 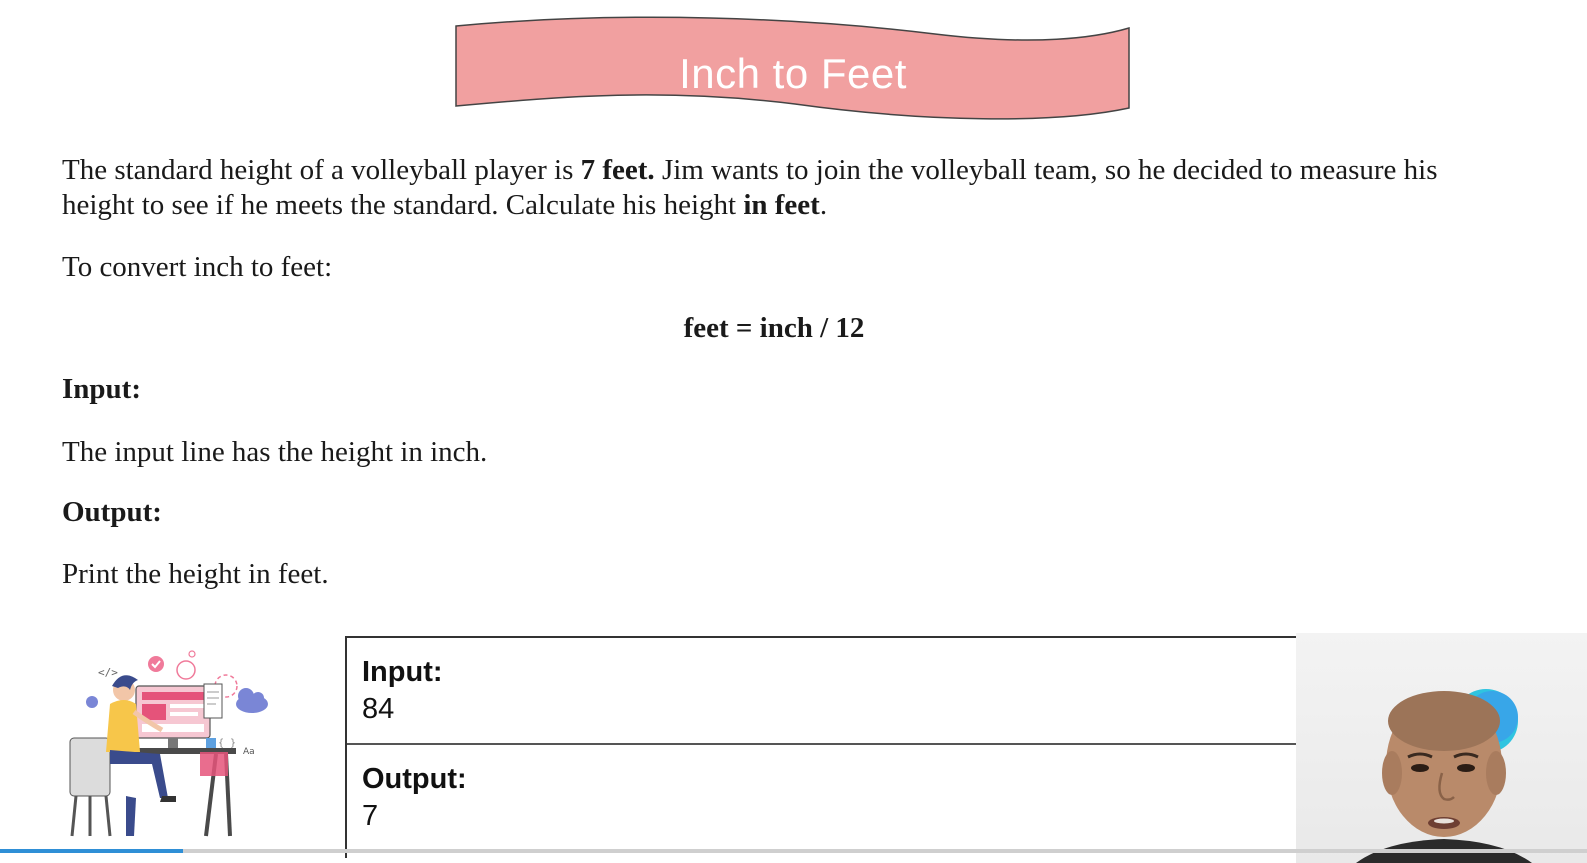 What do you see at coordinates (822, 797) in the screenshot?
I see `example-output-cell: Output: 7` at bounding box center [822, 797].